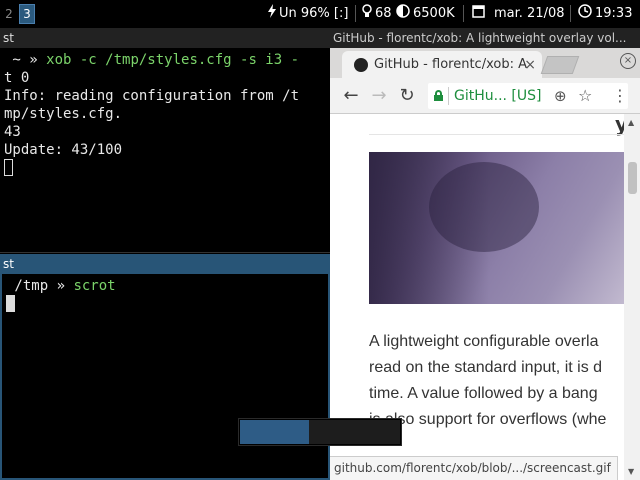 Image resolution: width=640 pixels, height=480 pixels. What do you see at coordinates (379, 96) in the screenshot?
I see `forward-icon: →` at bounding box center [379, 96].